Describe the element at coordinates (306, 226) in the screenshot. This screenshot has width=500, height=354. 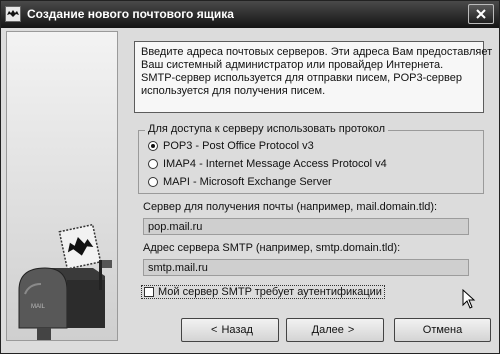
I see `incoming-server-input` at that location.